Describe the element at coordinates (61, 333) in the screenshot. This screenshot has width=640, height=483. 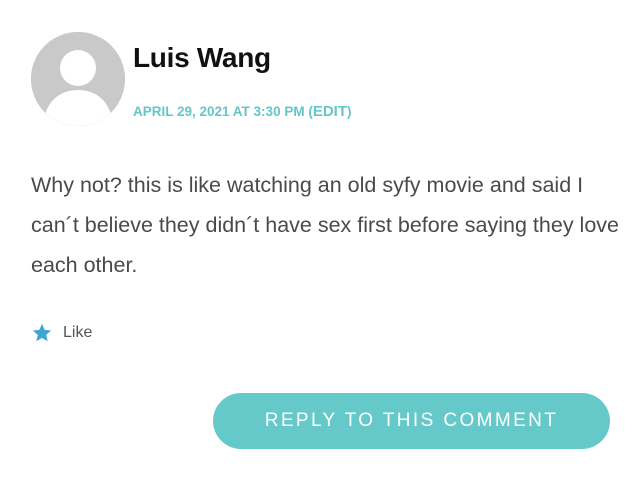
I see `like-button: Like` at that location.